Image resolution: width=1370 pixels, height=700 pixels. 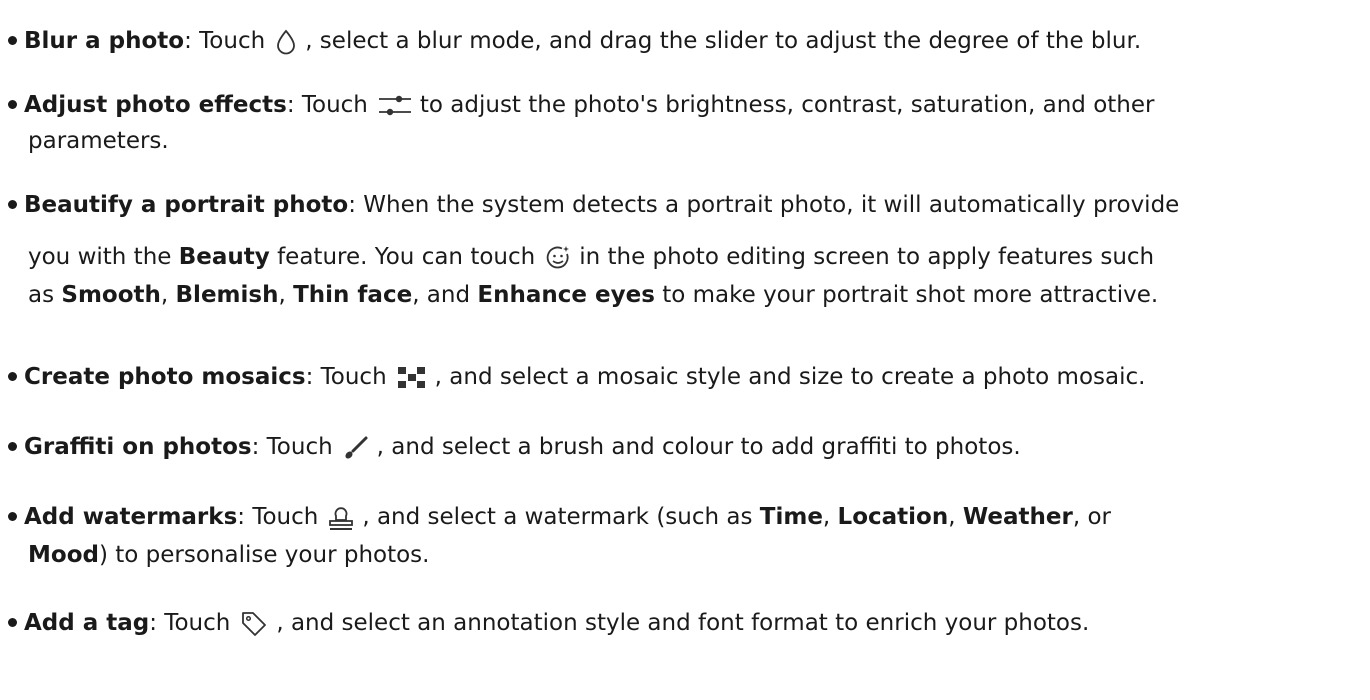 What do you see at coordinates (893, 517) in the screenshot?
I see `watermark-type: Location` at bounding box center [893, 517].